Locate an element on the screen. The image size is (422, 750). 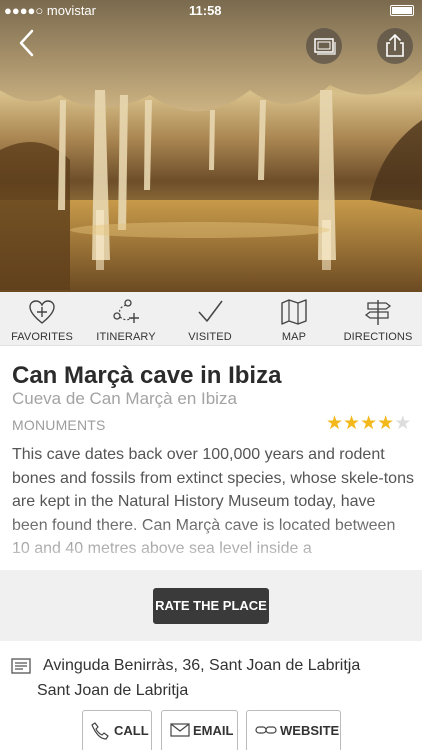
place-category: MONUMENTS is located at coordinates (59, 425).